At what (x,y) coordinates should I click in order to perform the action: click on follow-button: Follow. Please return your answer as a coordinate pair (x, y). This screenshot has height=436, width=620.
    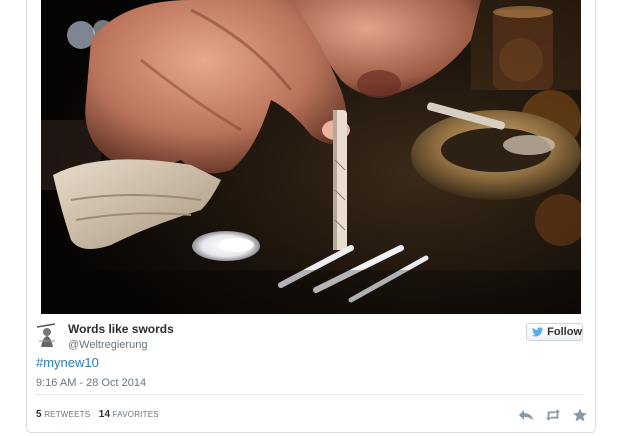
    Looking at the image, I should click on (554, 332).